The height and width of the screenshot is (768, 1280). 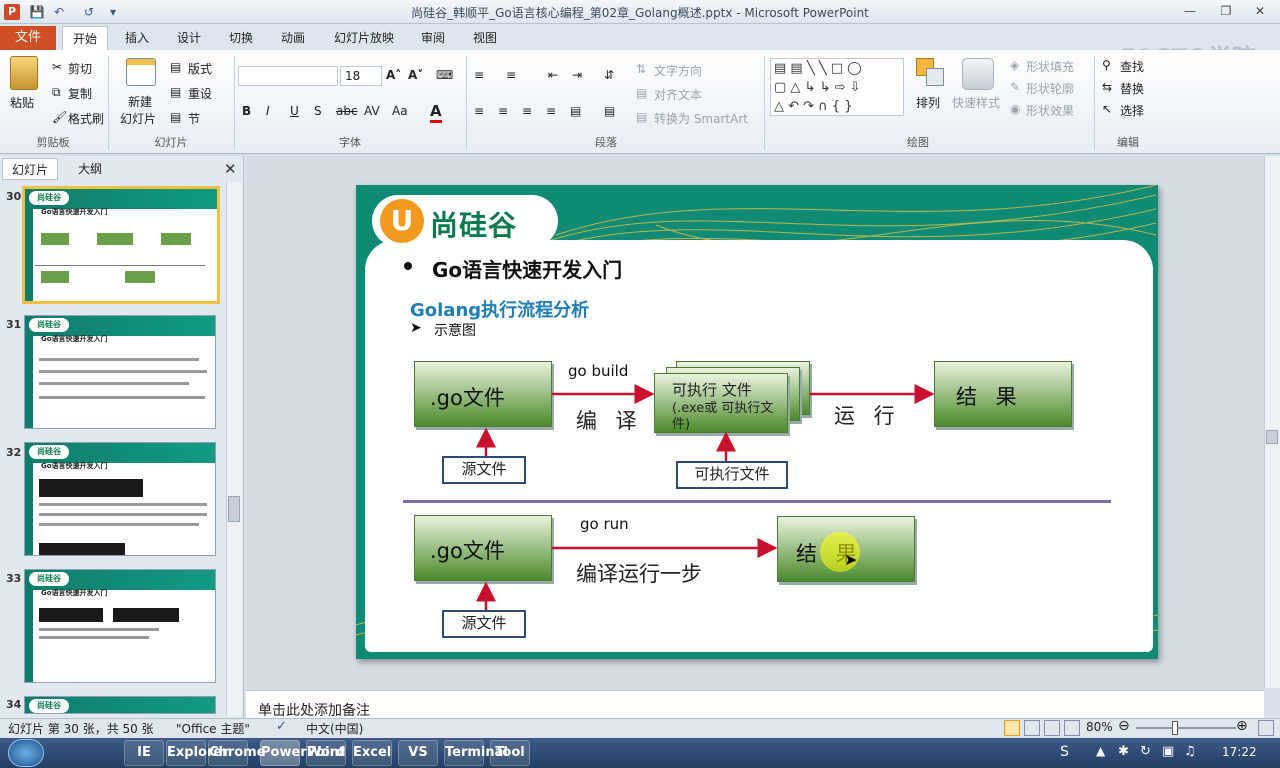 I want to click on format-painter-button: 格式刷, so click(x=86, y=118).